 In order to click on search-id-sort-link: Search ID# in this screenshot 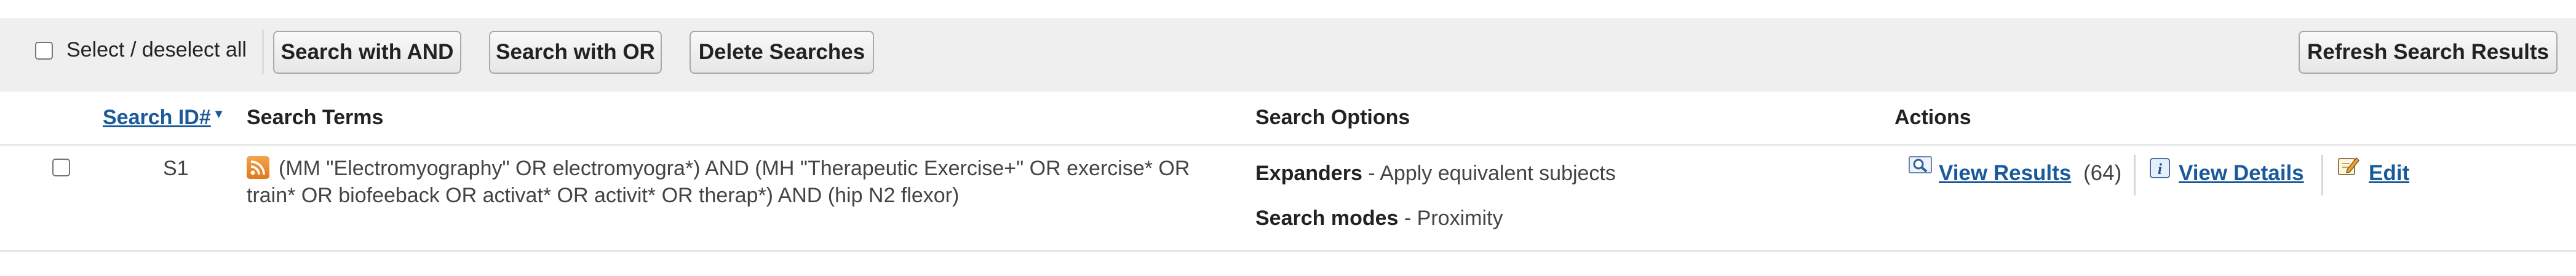, I will do `click(157, 117)`.